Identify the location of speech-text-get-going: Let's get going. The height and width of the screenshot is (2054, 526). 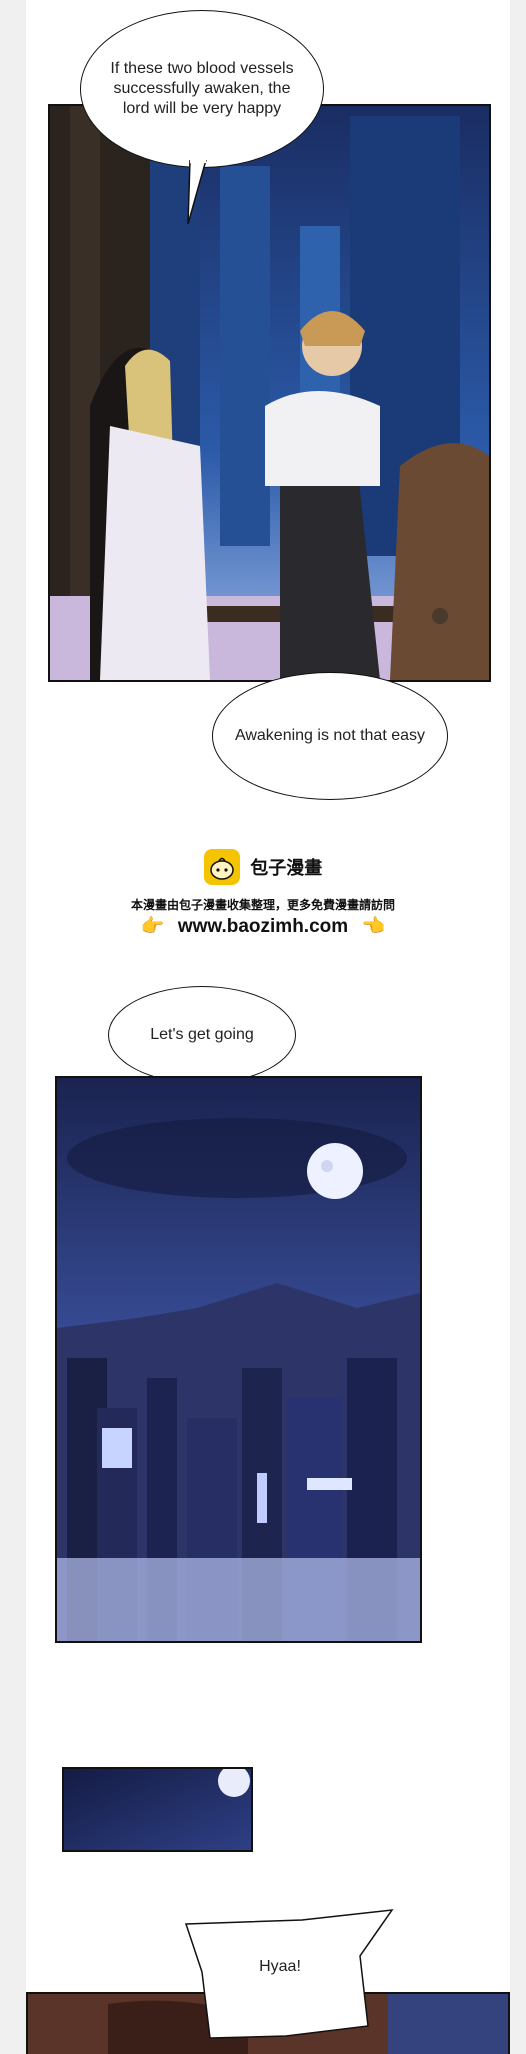
(202, 1034).